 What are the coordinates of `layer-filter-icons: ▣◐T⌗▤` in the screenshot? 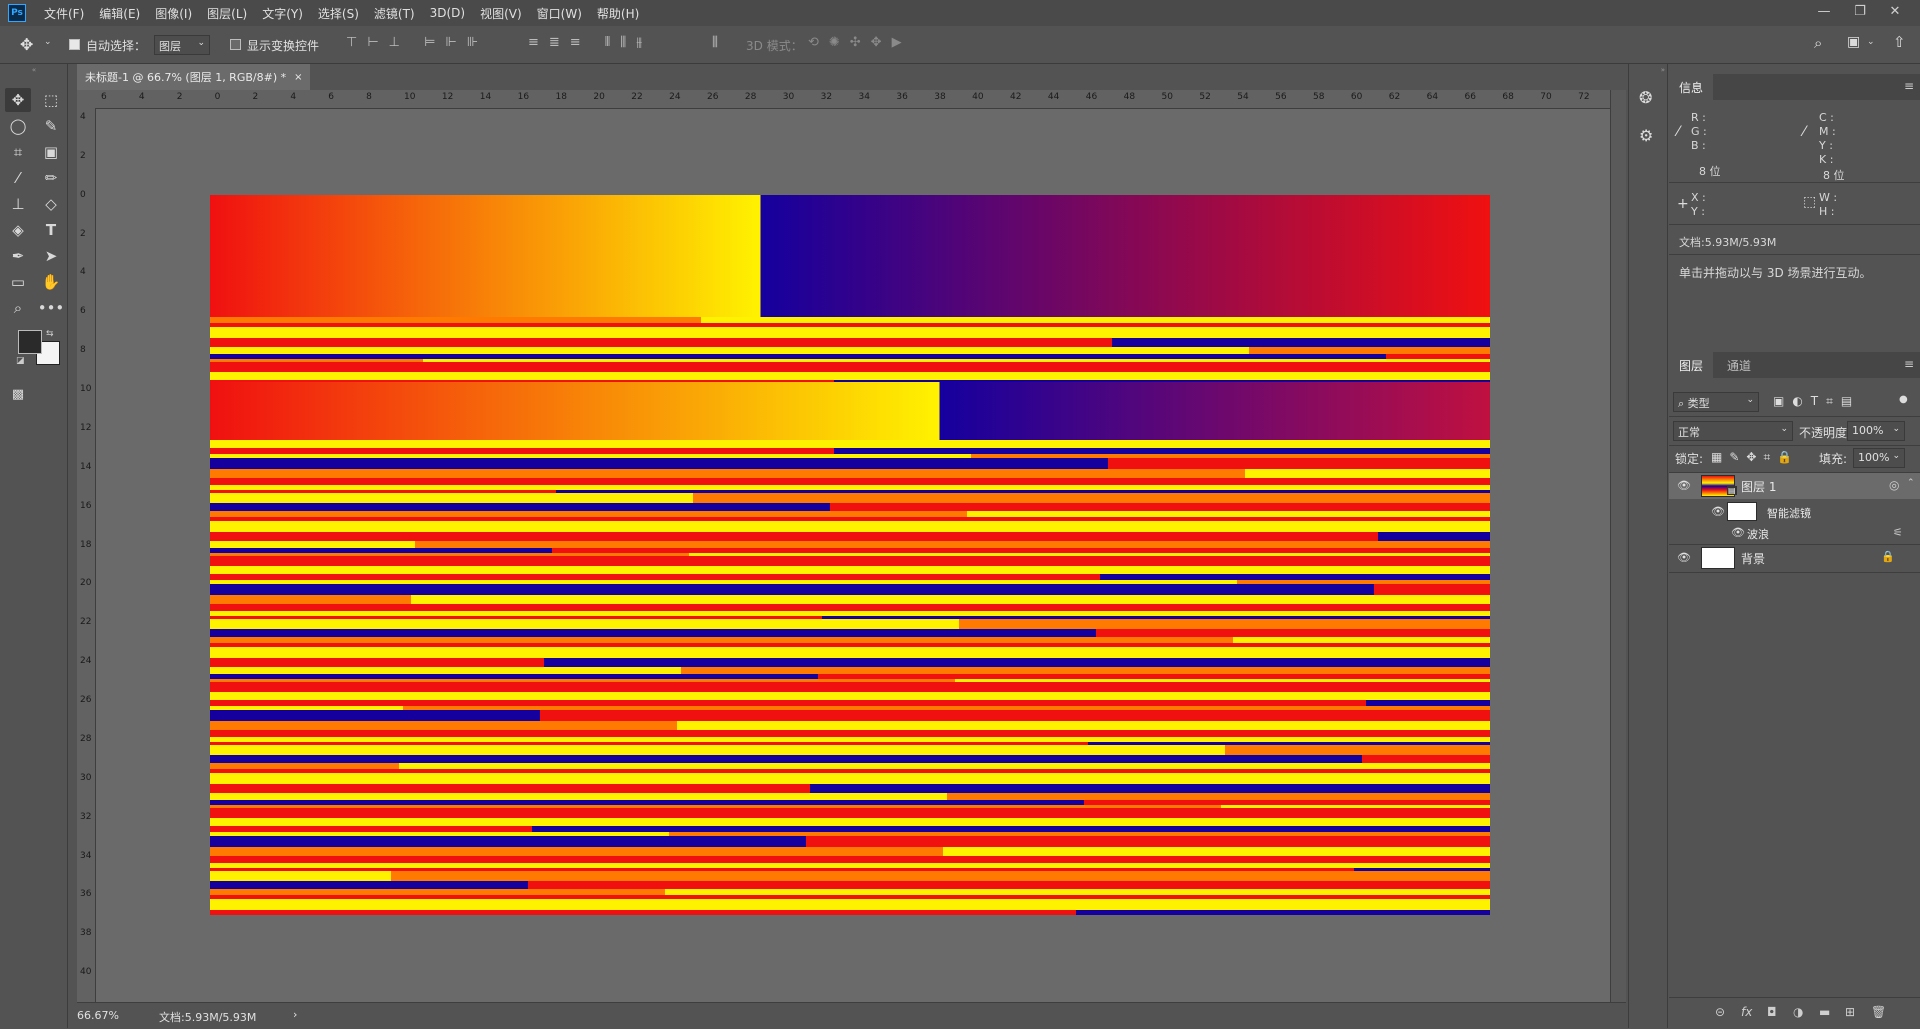 It's located at (1816, 401).